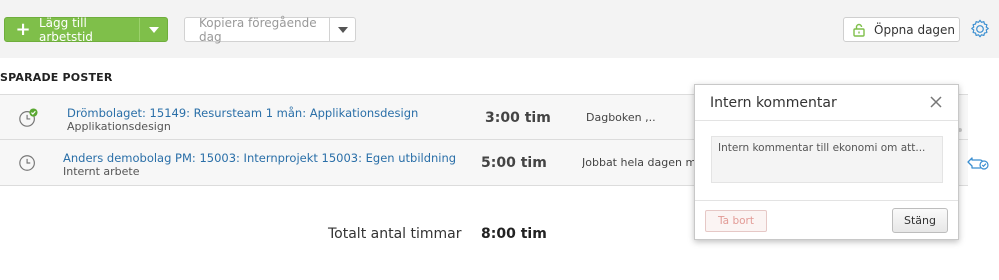 The height and width of the screenshot is (280, 999). Describe the element at coordinates (66, 29) in the screenshot. I see `add-work-time-label: Lägg till arbetstid` at that location.